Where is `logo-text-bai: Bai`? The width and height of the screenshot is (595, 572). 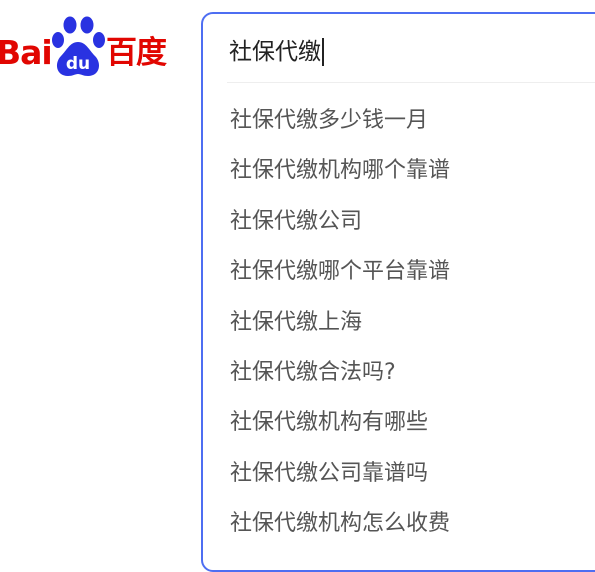
logo-text-bai: Bai is located at coordinates (26, 52).